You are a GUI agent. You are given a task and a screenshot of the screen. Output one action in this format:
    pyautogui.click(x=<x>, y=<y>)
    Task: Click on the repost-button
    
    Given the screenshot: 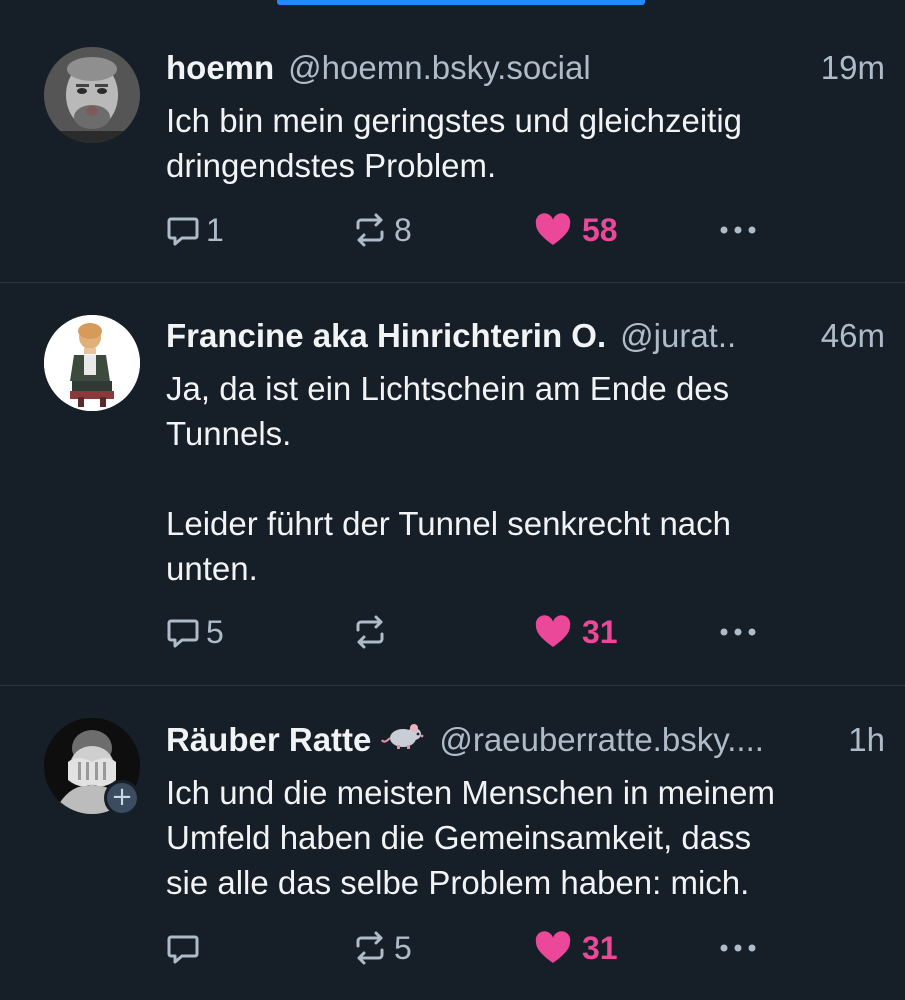 What is the action you would take?
    pyautogui.click(x=373, y=632)
    